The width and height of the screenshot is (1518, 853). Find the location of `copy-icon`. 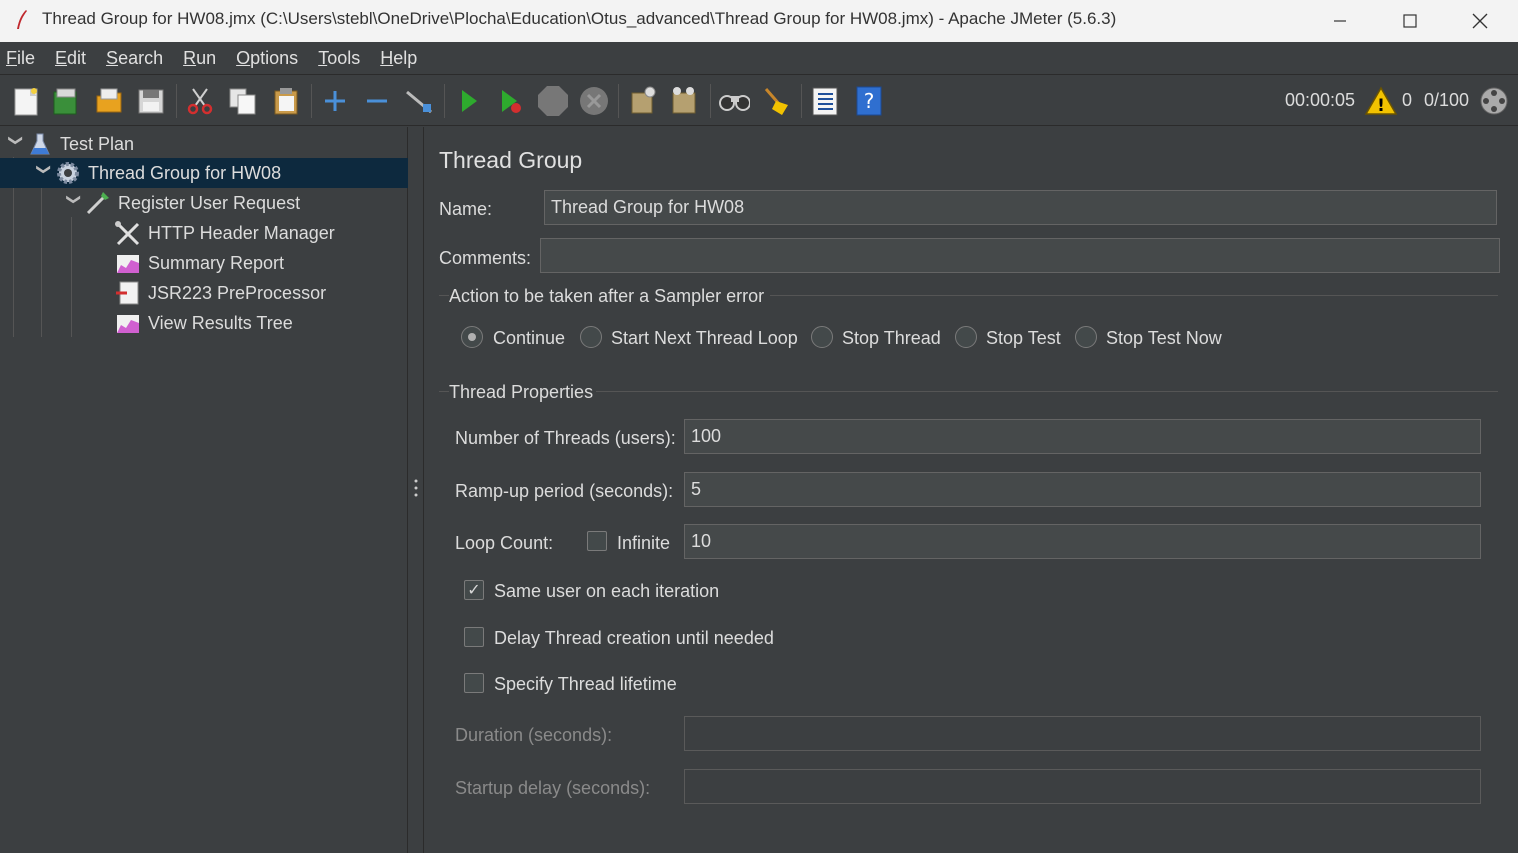

copy-icon is located at coordinates (242, 101).